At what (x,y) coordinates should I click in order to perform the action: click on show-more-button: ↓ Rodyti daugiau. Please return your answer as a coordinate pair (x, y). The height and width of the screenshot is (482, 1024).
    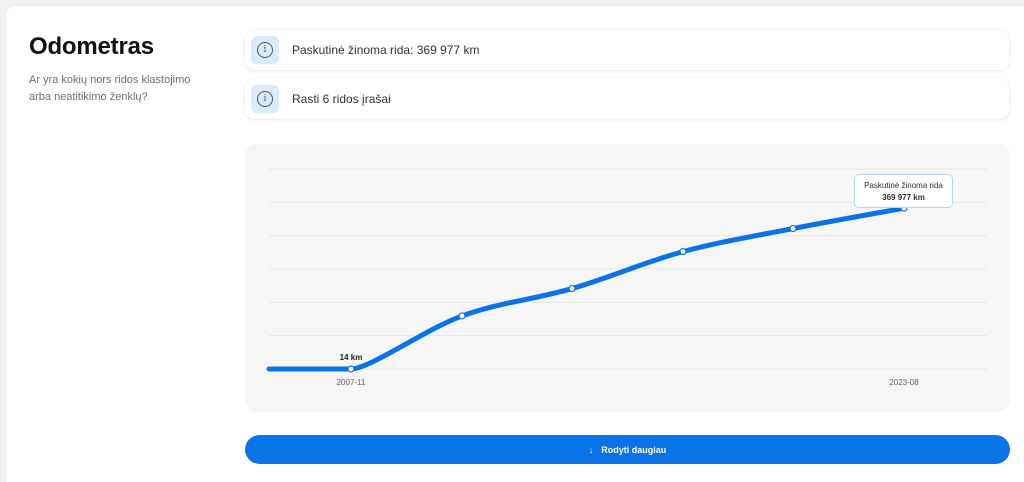
    Looking at the image, I should click on (627, 449).